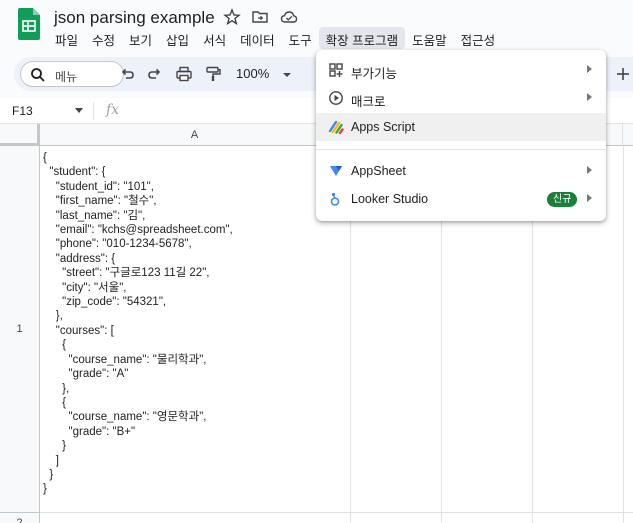 This screenshot has width=633, height=523. What do you see at coordinates (461, 127) in the screenshot?
I see `menu-item-apps-script: Apps Script` at bounding box center [461, 127].